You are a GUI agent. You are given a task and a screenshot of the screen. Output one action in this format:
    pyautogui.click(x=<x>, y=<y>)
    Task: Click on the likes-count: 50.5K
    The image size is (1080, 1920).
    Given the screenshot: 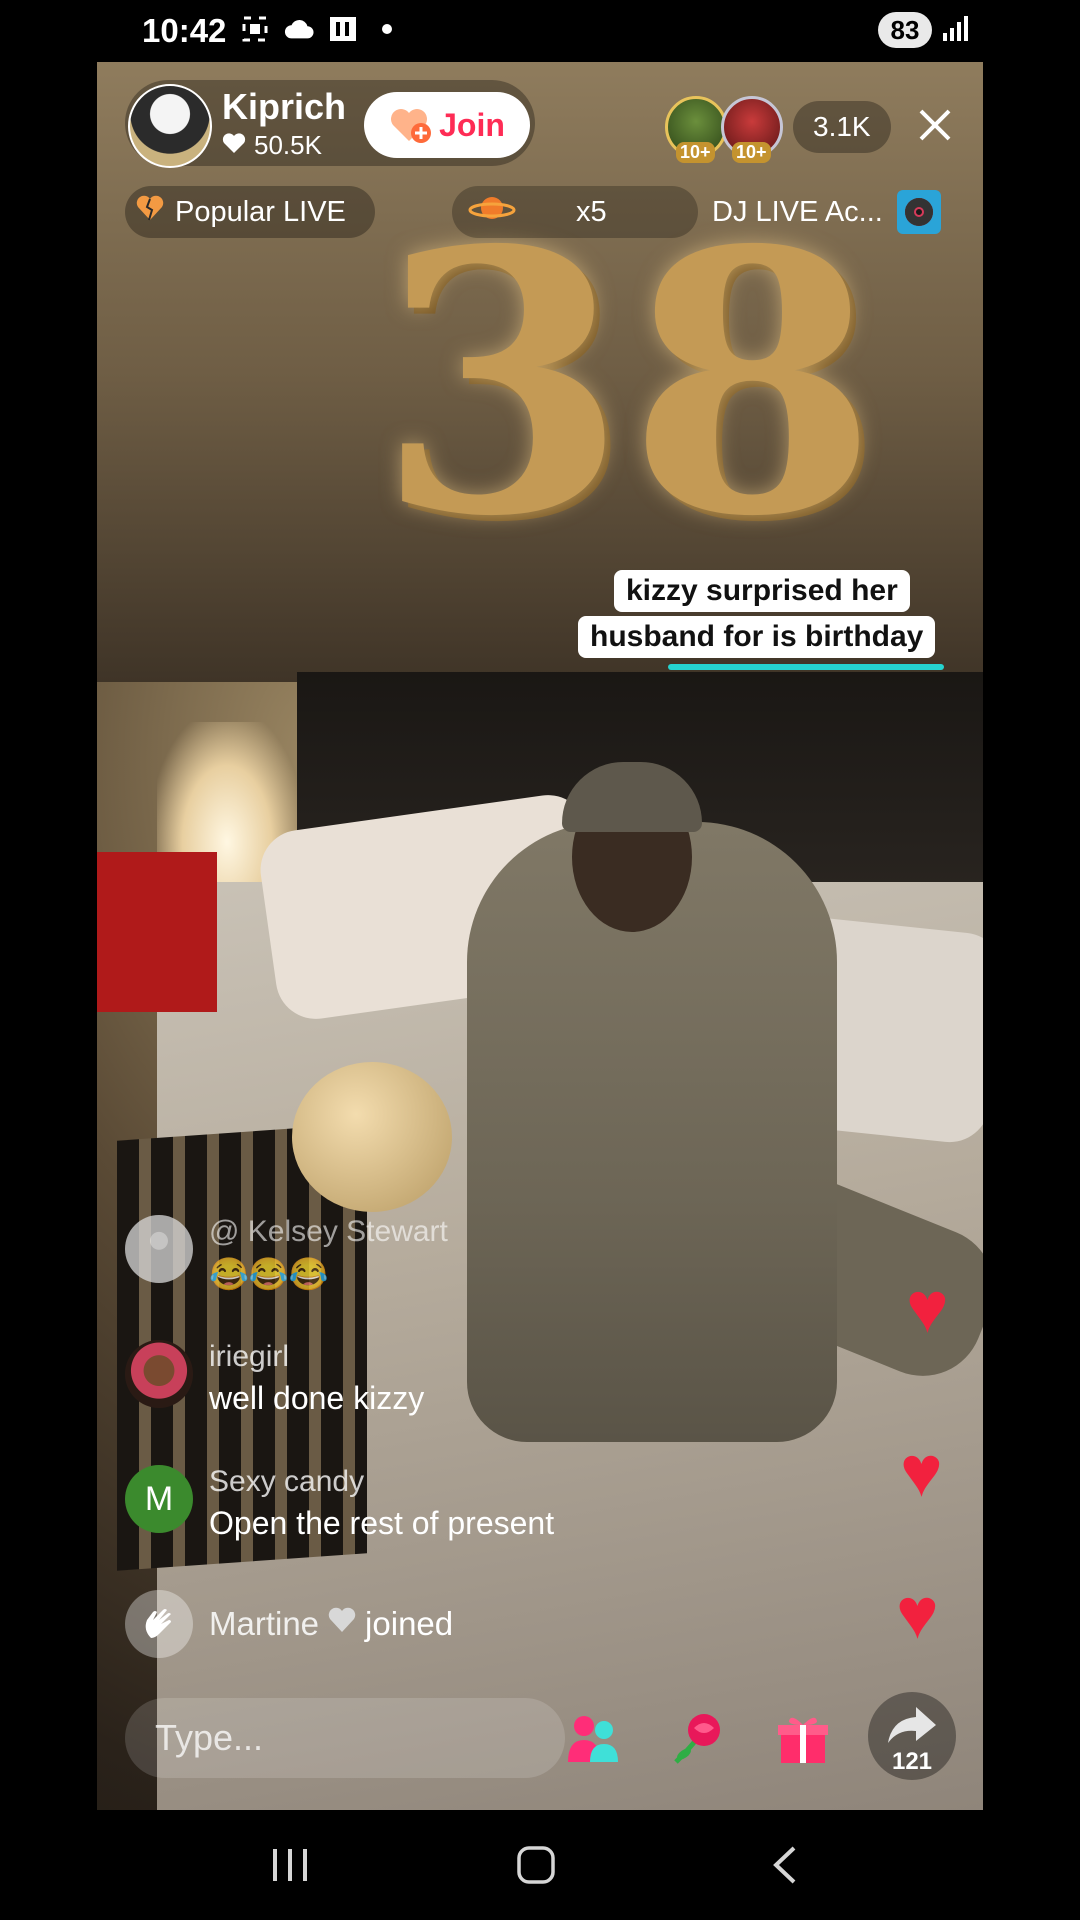 What is the action you would take?
    pyautogui.click(x=288, y=145)
    